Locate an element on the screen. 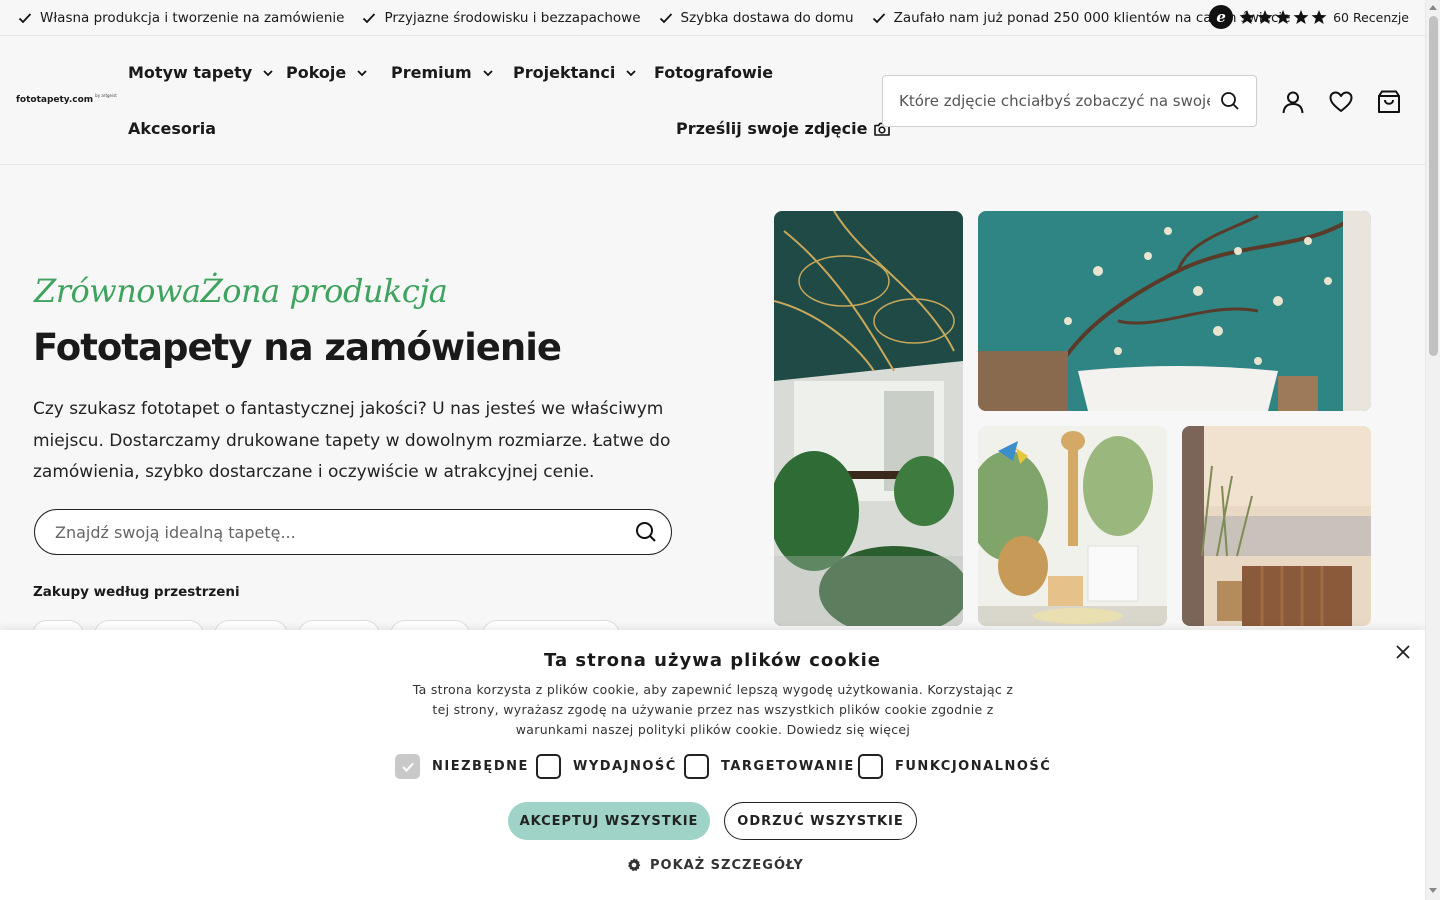  rating-stars is located at coordinates (1283, 17).